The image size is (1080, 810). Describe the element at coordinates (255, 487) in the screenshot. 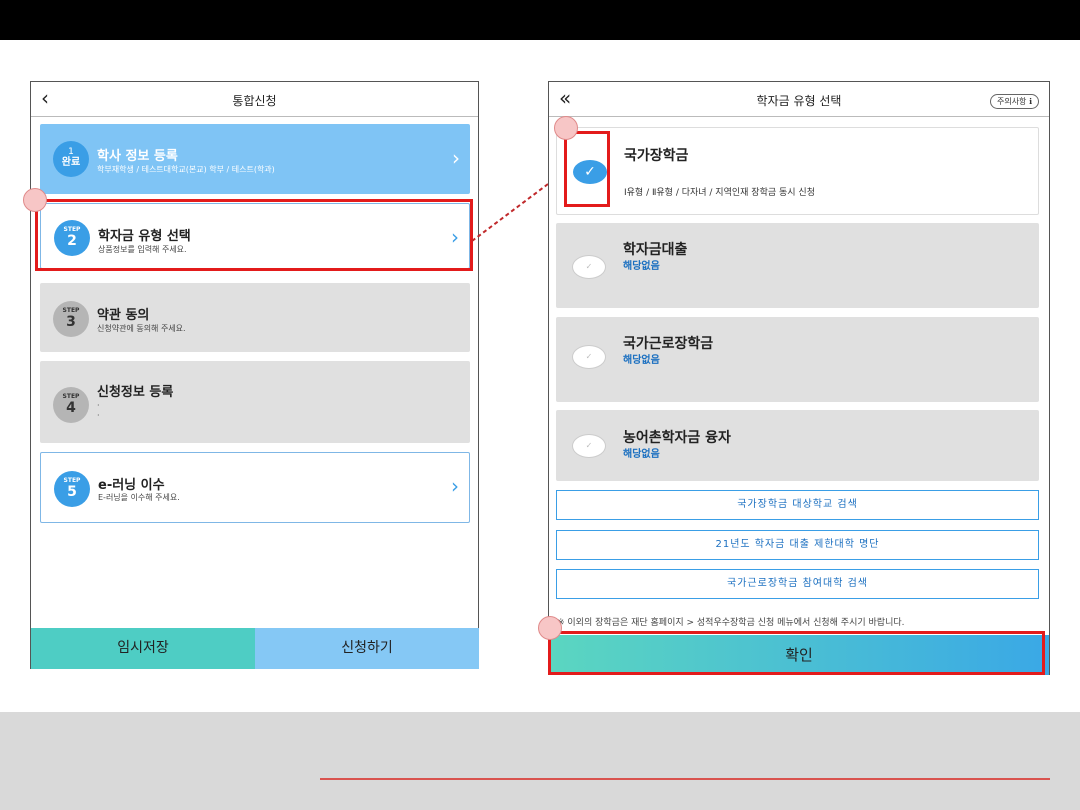

I see `step-elearning: STEP 5 e-러닝 이수 E-러닝을 이수해 주세요. ›` at that location.